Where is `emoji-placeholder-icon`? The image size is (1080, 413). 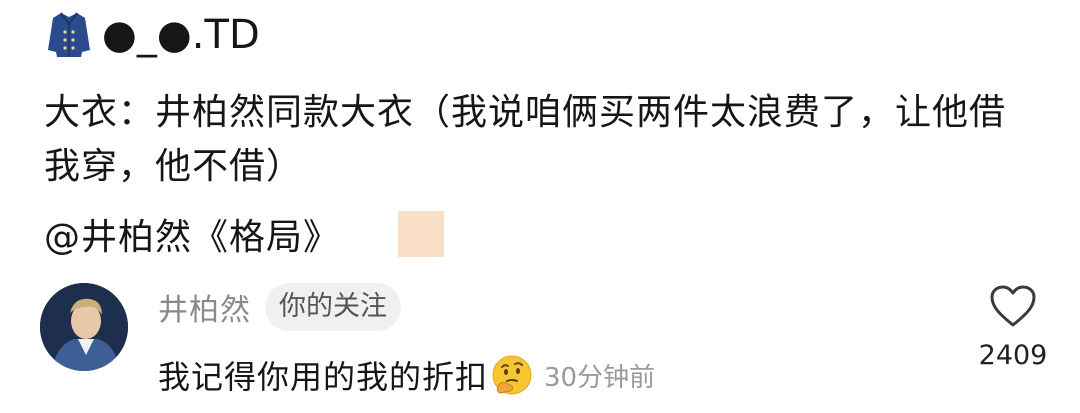
emoji-placeholder-icon is located at coordinates (421, 234).